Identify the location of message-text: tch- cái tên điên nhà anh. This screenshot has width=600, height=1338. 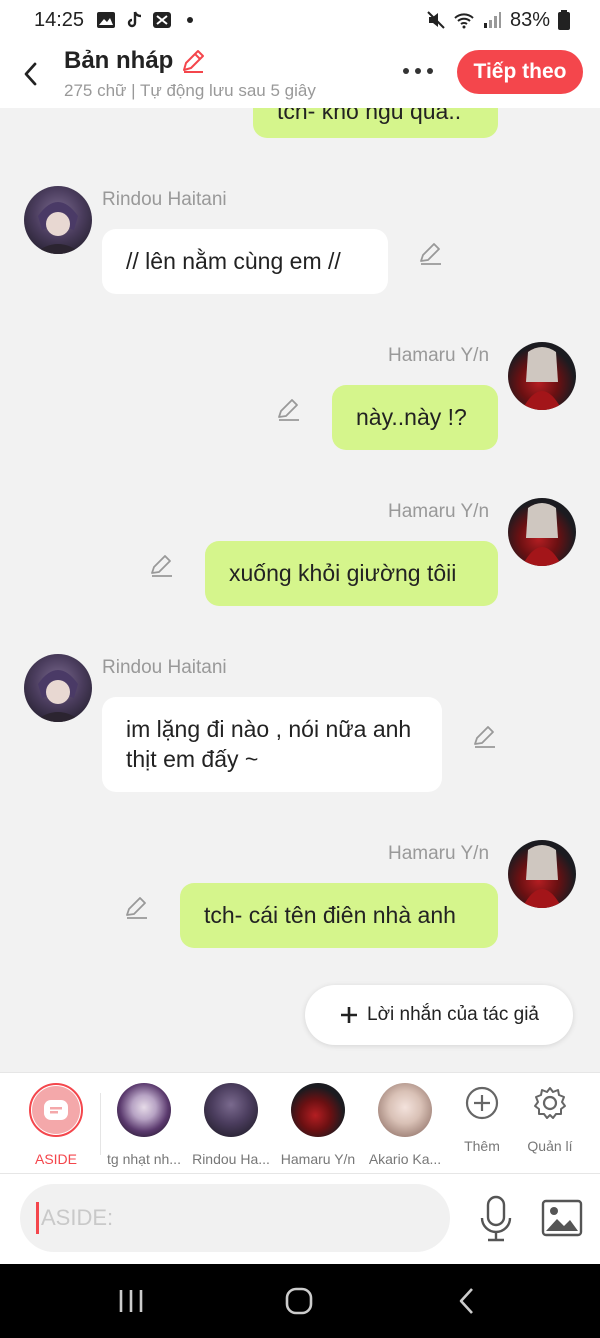
(330, 915).